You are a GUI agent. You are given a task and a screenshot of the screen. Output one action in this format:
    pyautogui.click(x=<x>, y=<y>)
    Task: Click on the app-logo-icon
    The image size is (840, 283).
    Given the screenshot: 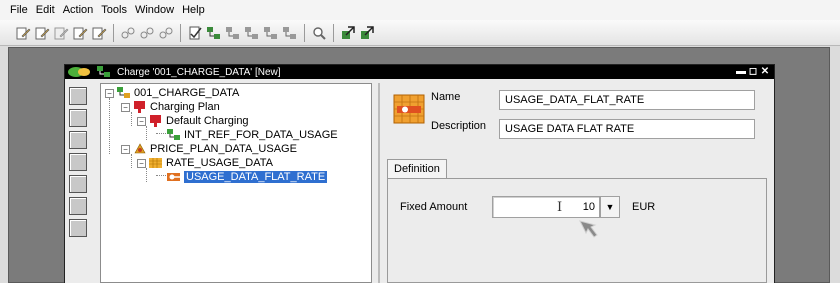 What is the action you would take?
    pyautogui.click(x=79, y=72)
    